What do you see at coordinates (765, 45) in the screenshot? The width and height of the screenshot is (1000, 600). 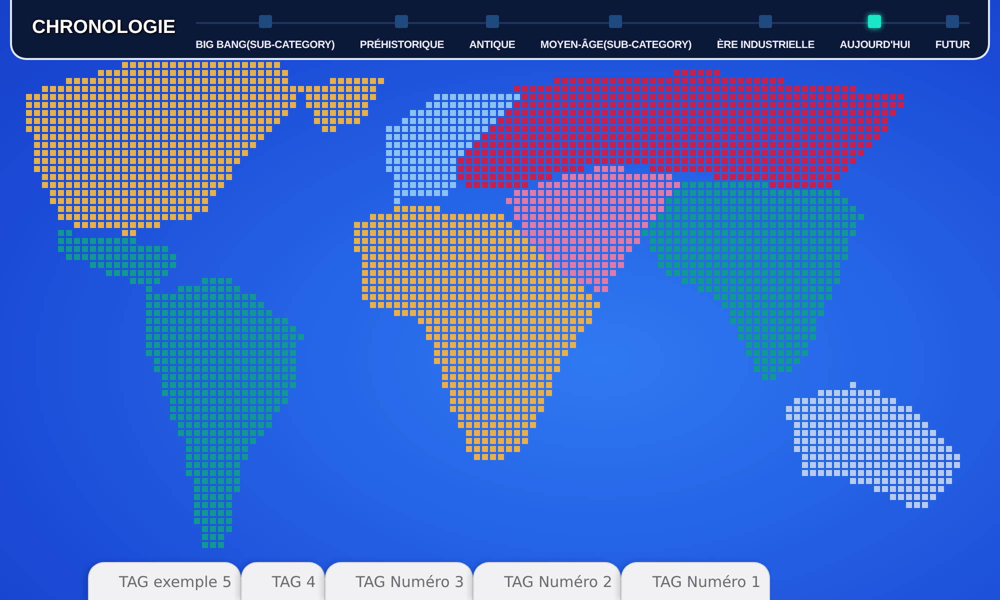 I see `timeline-label: ÈRE INDUSTRIELLE` at bounding box center [765, 45].